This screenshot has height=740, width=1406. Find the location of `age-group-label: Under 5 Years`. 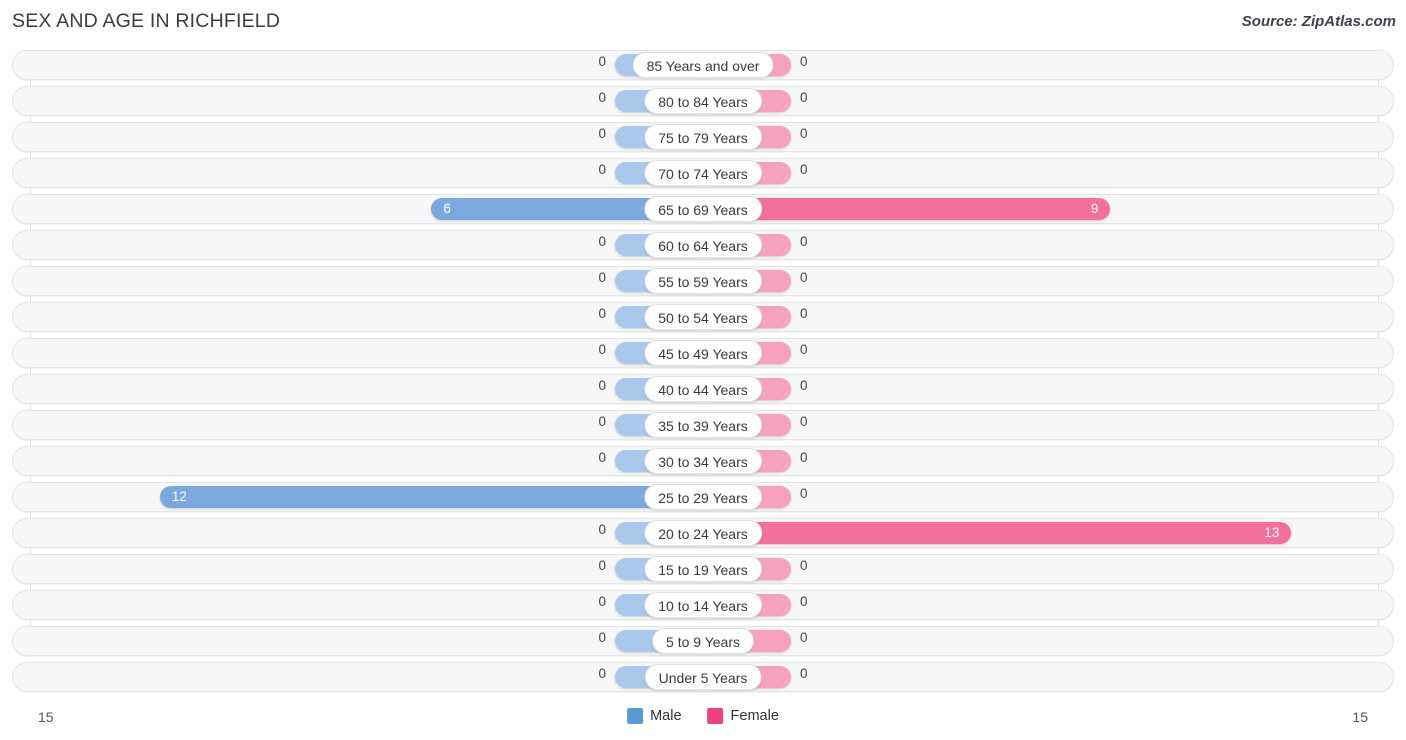

age-group-label: Under 5 Years is located at coordinates (703, 677).